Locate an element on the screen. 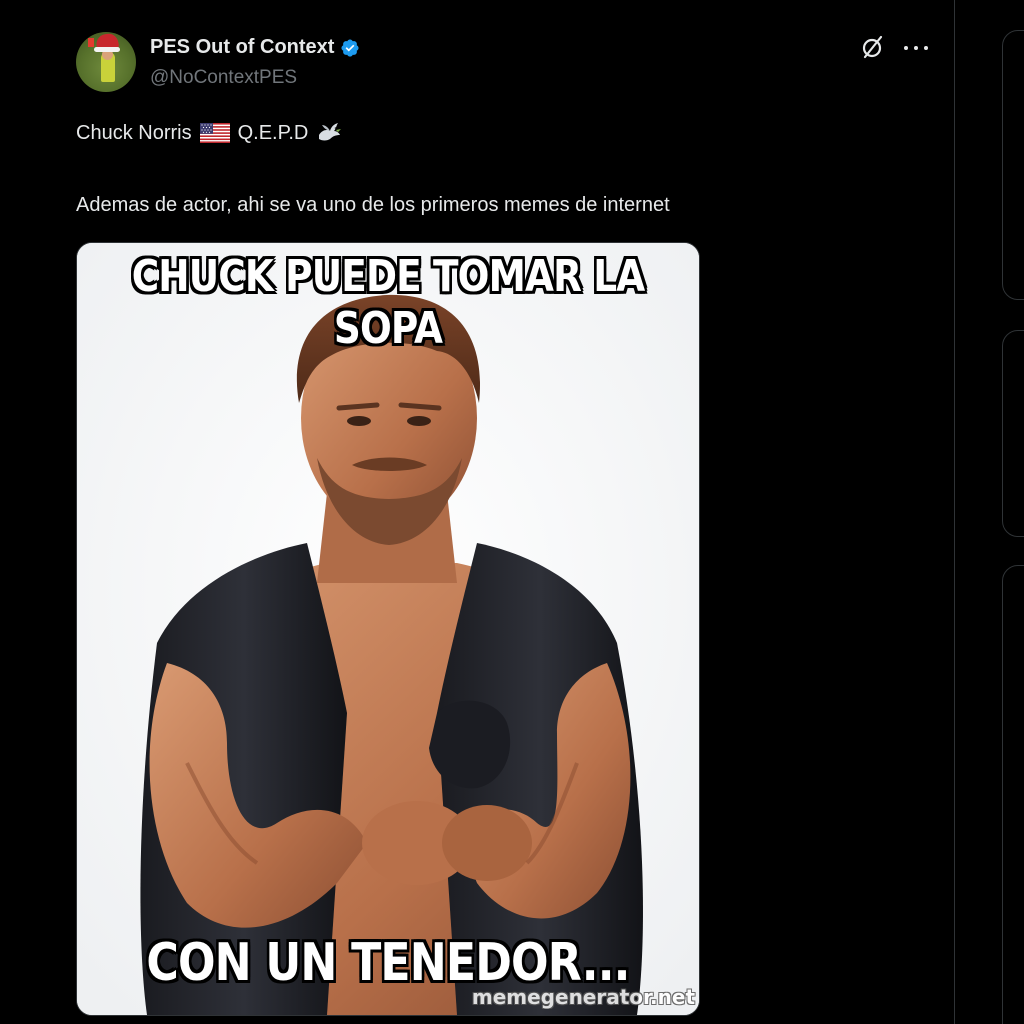  display-name-row: PES Out of Context is located at coordinates (255, 47).